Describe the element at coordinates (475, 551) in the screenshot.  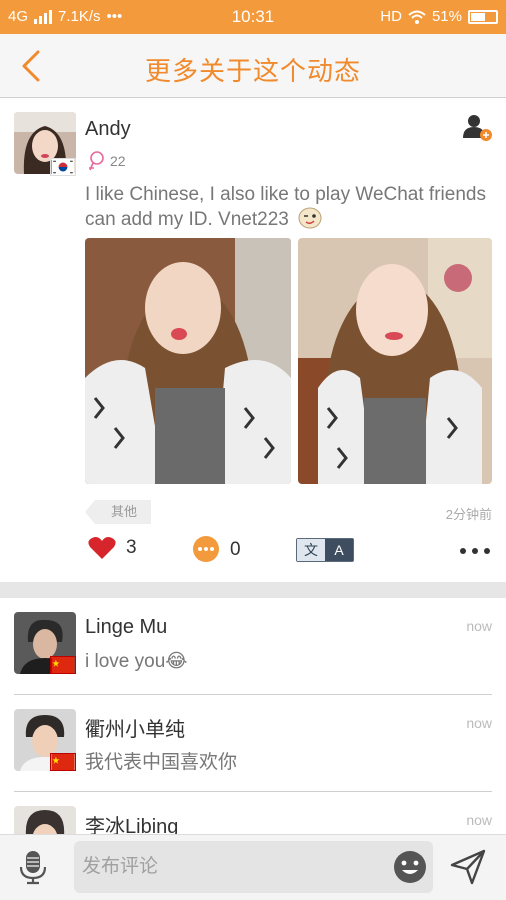
I see `more-options-icon` at that location.